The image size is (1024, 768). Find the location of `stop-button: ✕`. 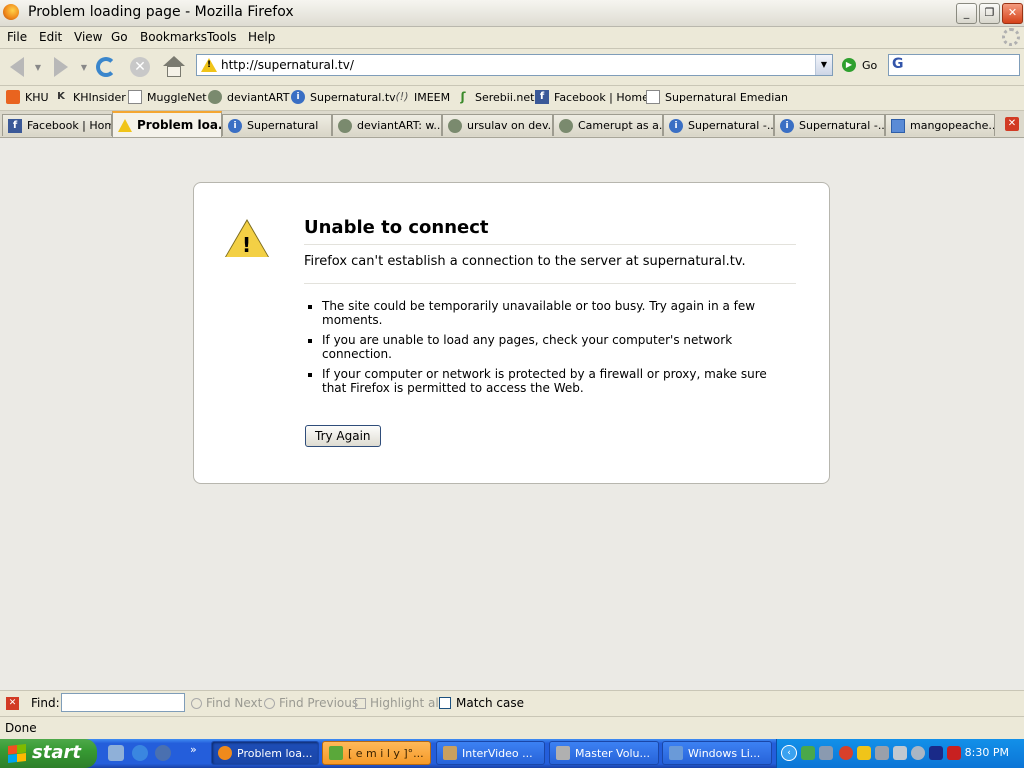

stop-button: ✕ is located at coordinates (140, 67).